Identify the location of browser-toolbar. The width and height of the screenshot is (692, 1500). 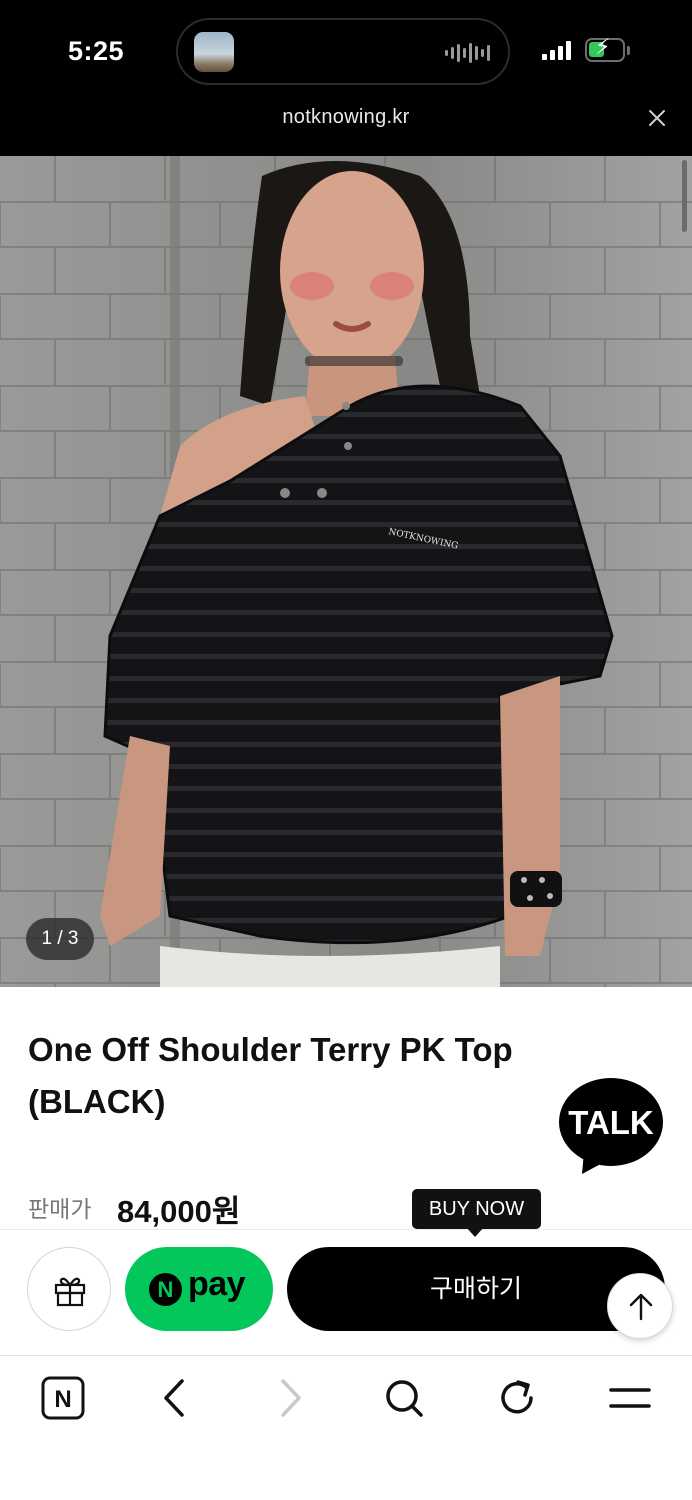
(346, 1427).